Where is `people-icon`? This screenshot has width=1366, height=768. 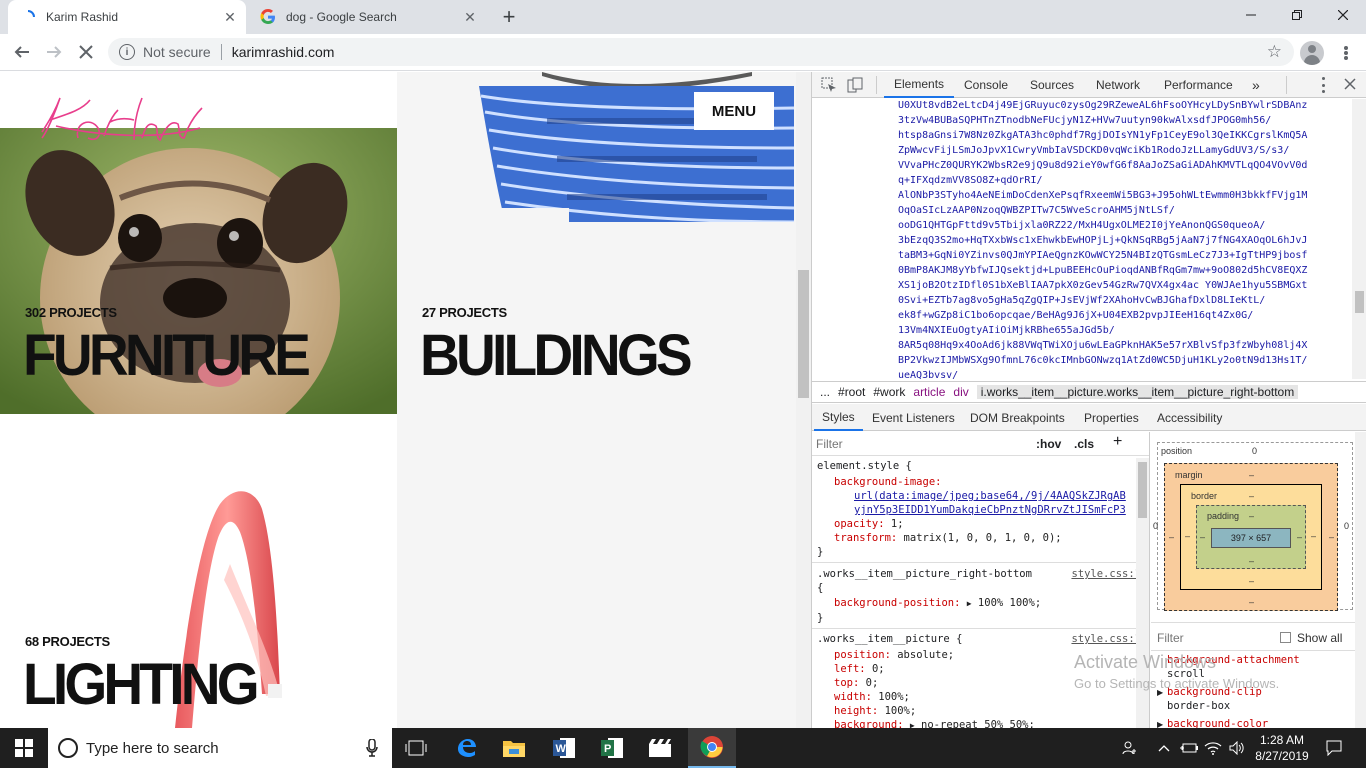
people-icon is located at coordinates (1130, 748).